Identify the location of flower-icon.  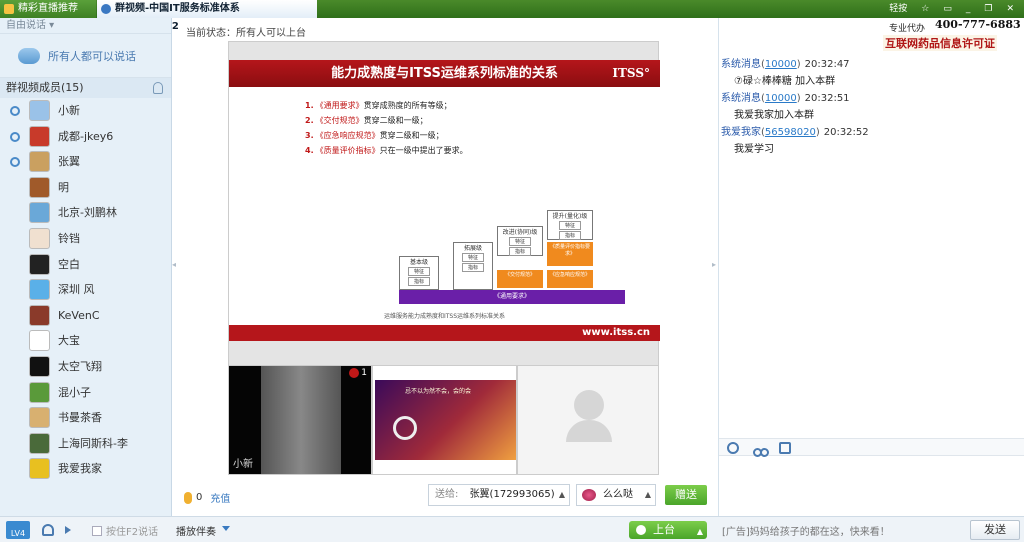
(589, 495).